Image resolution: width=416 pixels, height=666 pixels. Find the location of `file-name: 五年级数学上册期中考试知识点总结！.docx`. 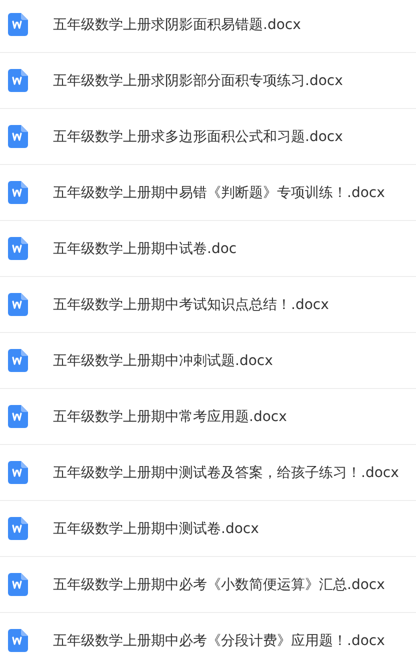

file-name: 五年级数学上册期中考试知识点总结！.docx is located at coordinates (191, 305).